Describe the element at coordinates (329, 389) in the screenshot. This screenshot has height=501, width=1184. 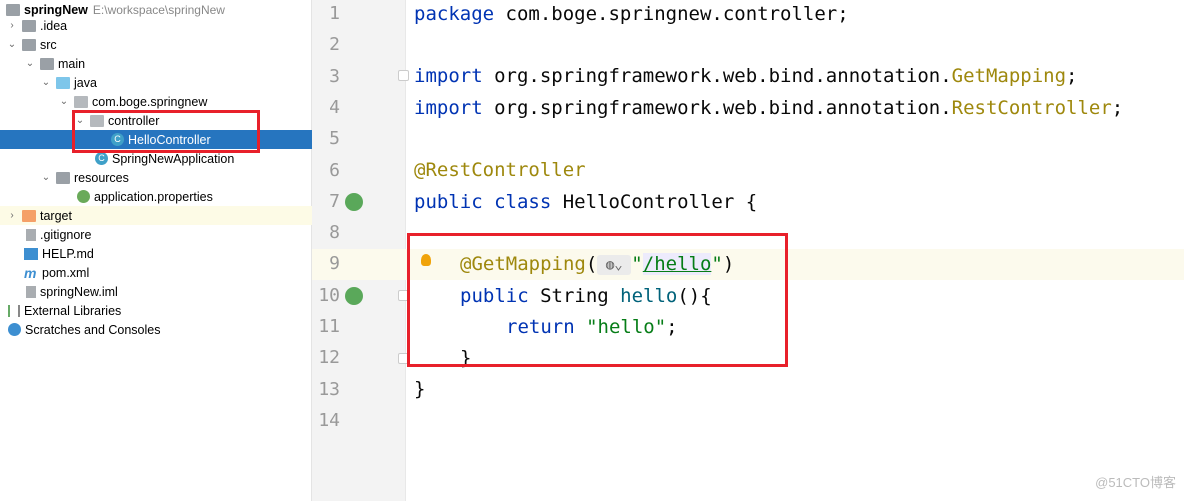
I see `line-number: 13` at that location.